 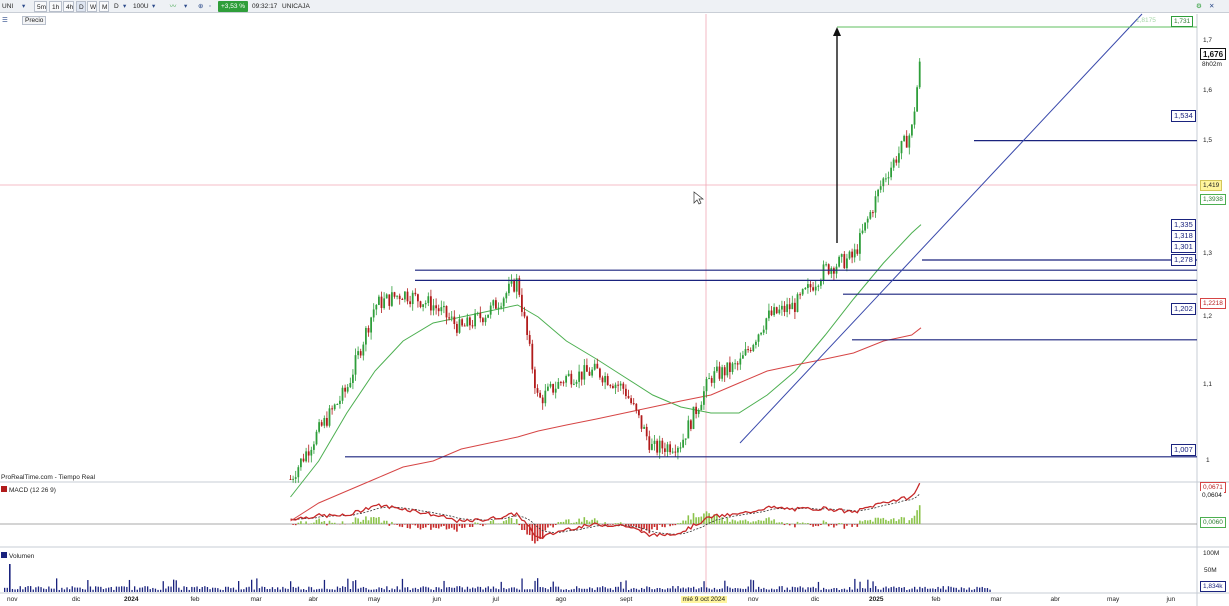 What do you see at coordinates (496, 599) in the screenshot?
I see `x-axis-label: jul` at bounding box center [496, 599].